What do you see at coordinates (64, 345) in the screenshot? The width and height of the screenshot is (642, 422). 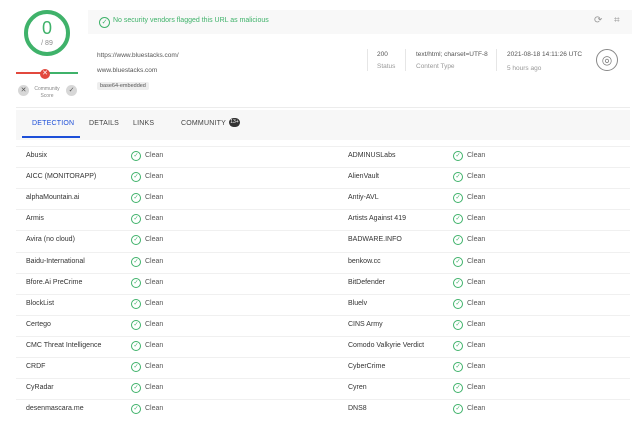 I see `vendor-name: CMC Threat Intelligence` at bounding box center [64, 345].